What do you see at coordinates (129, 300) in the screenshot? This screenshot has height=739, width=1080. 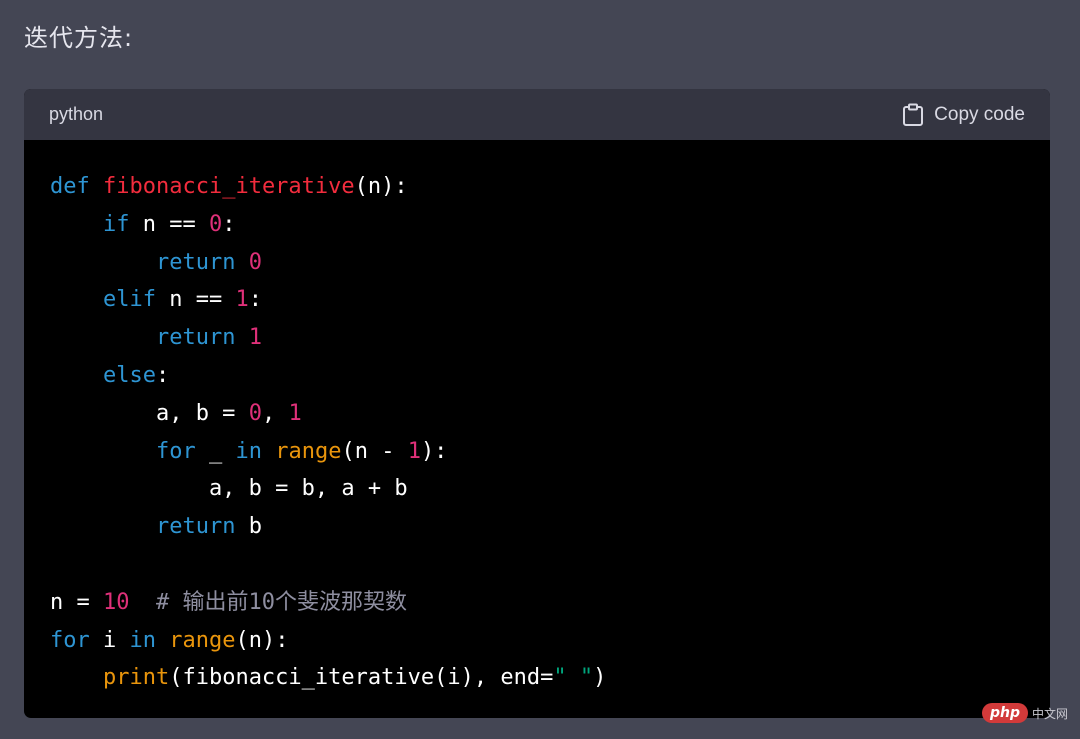 I see `code-token: elif` at bounding box center [129, 300].